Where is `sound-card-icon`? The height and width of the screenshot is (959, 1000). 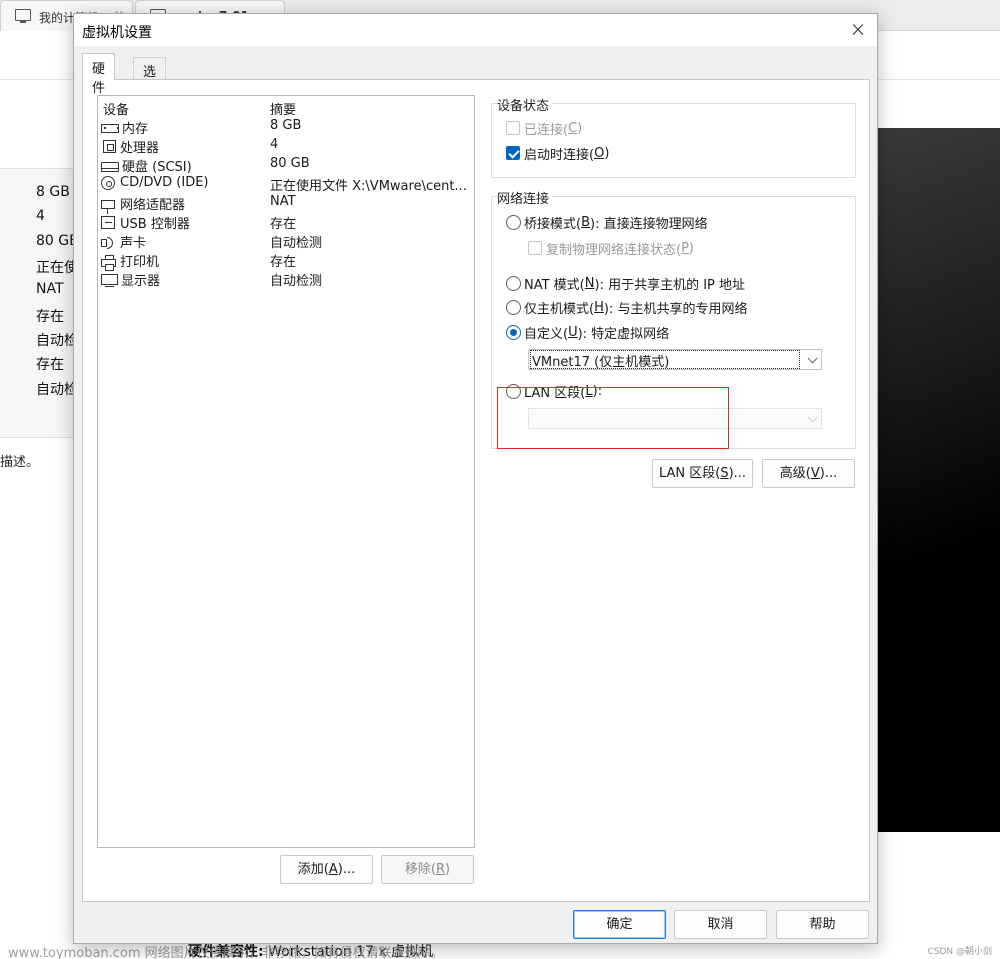
sound-card-icon is located at coordinates (108, 242).